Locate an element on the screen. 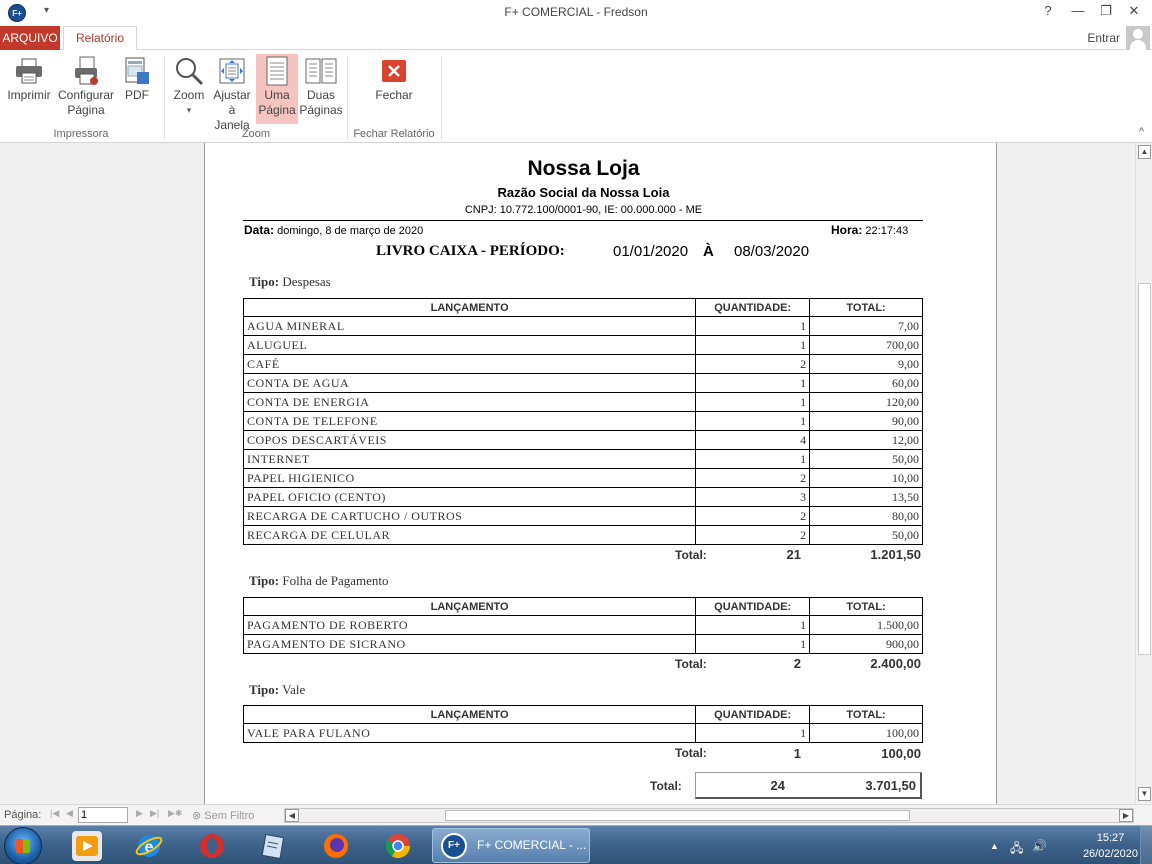  two-pages-button: Duas Páginas is located at coordinates (321, 86).